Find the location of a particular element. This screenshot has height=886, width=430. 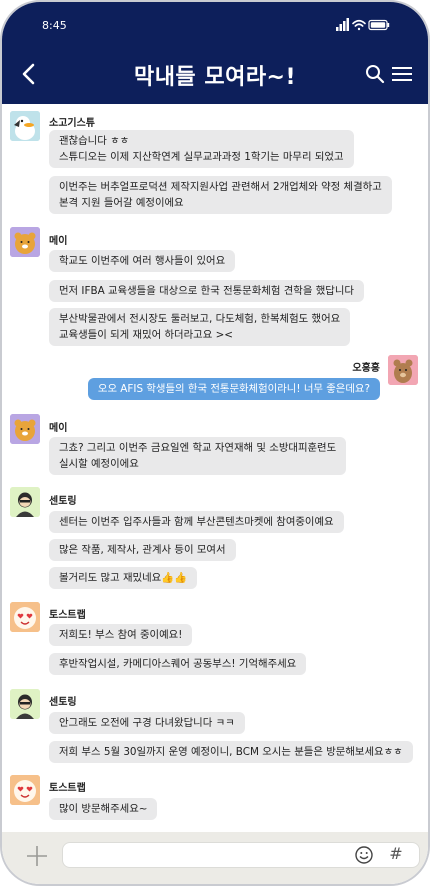

message-bubble: 센터는 이번주 입주사들과 함께 부산콘텐츠마켓에 참여중이예요 is located at coordinates (196, 522).